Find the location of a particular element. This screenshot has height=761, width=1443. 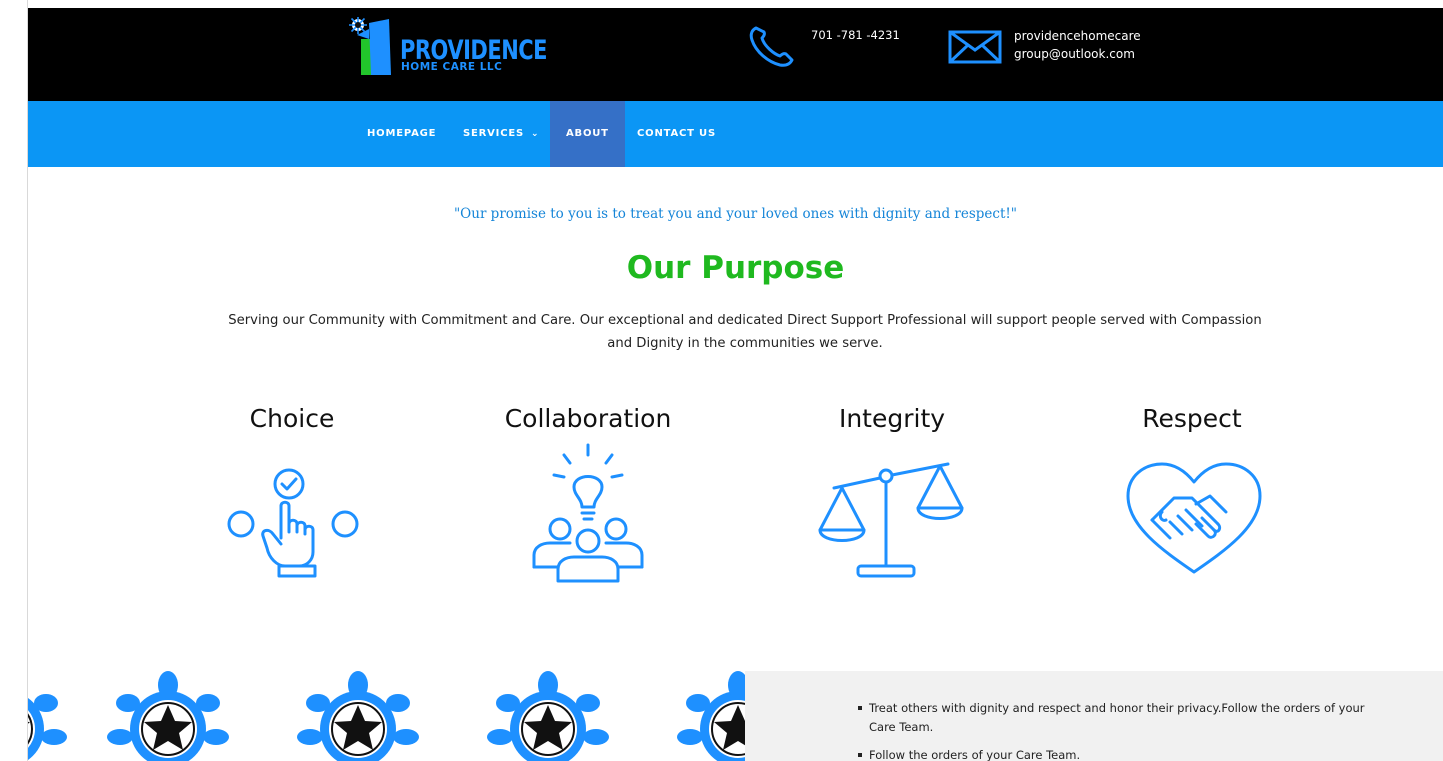

scales-icon is located at coordinates (891, 520).